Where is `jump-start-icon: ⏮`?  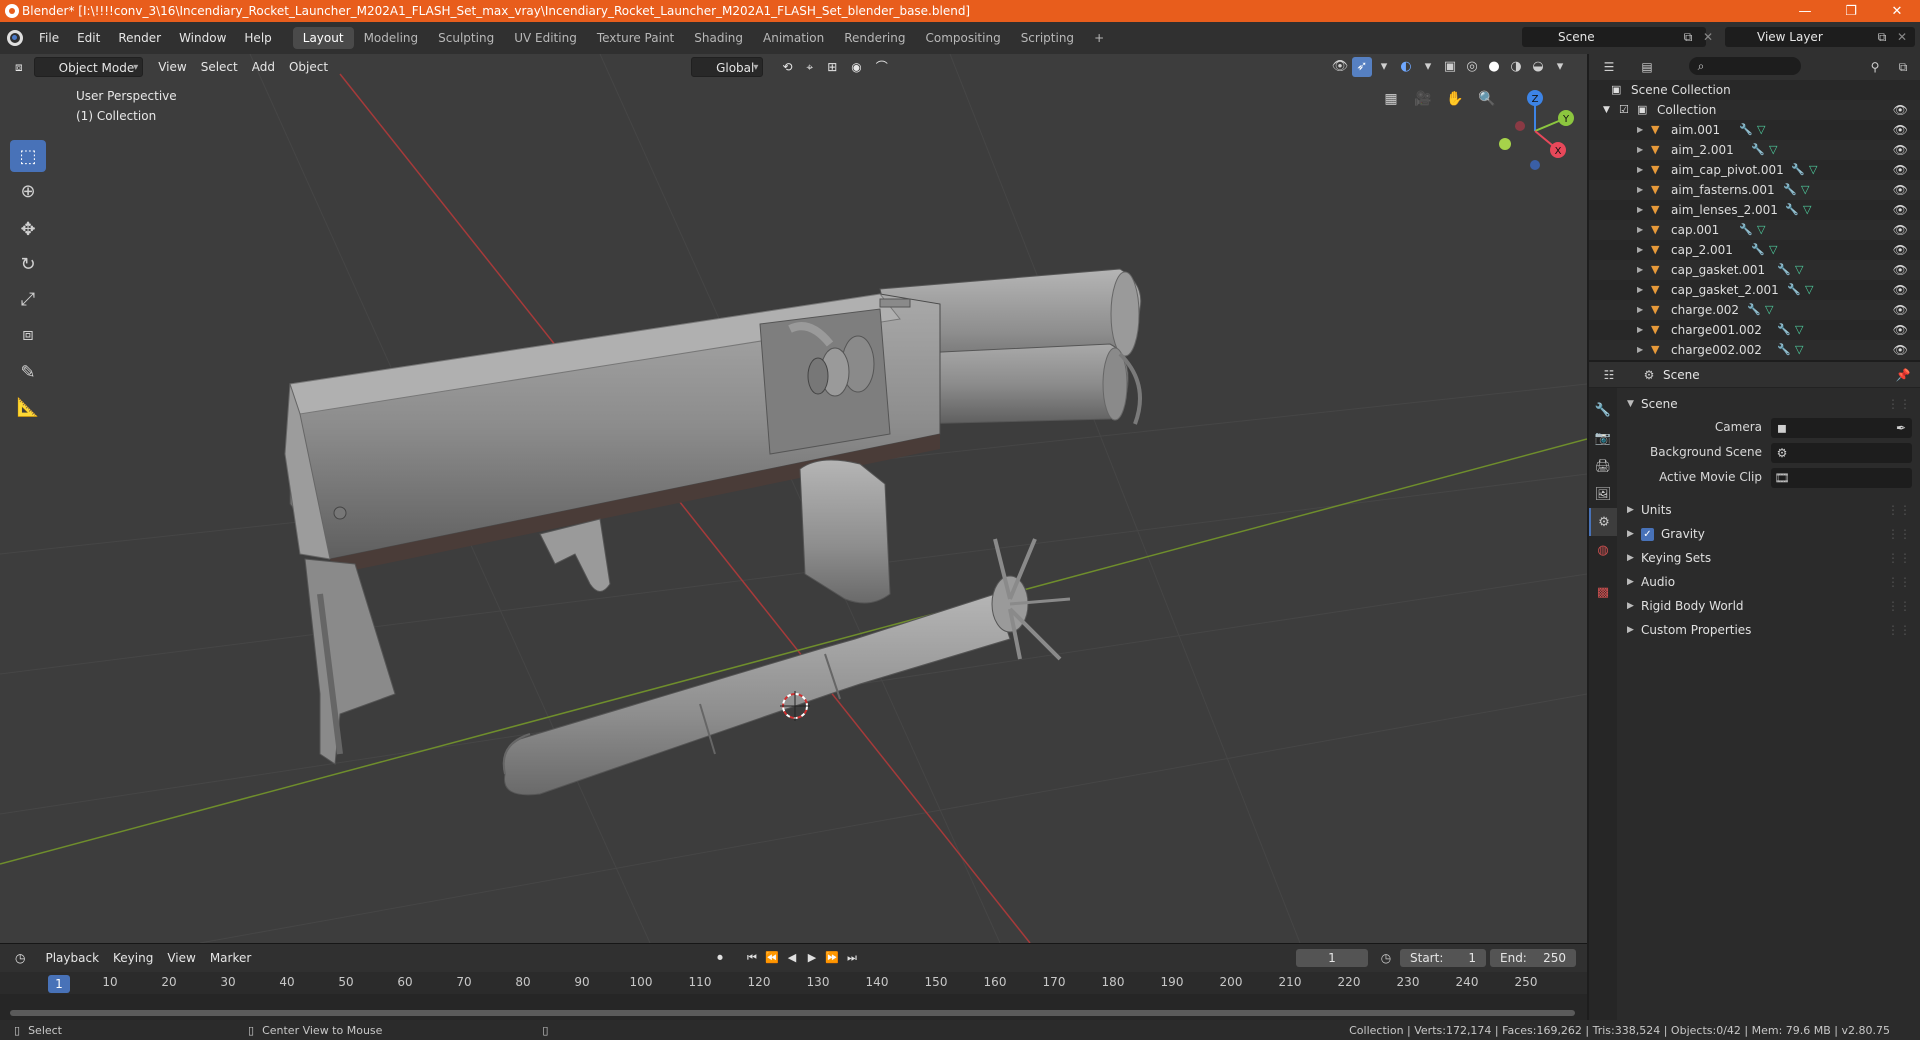
jump-start-icon: ⏮ is located at coordinates (752, 958).